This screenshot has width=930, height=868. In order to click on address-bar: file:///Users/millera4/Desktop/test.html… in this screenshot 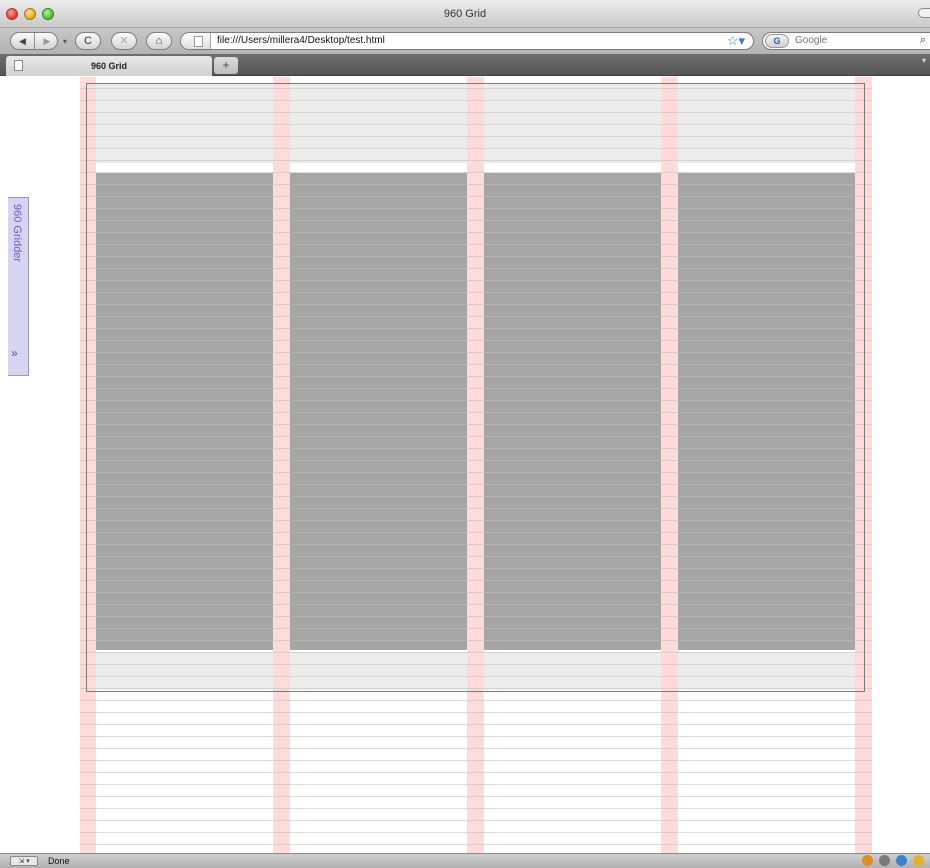, I will do `click(467, 41)`.